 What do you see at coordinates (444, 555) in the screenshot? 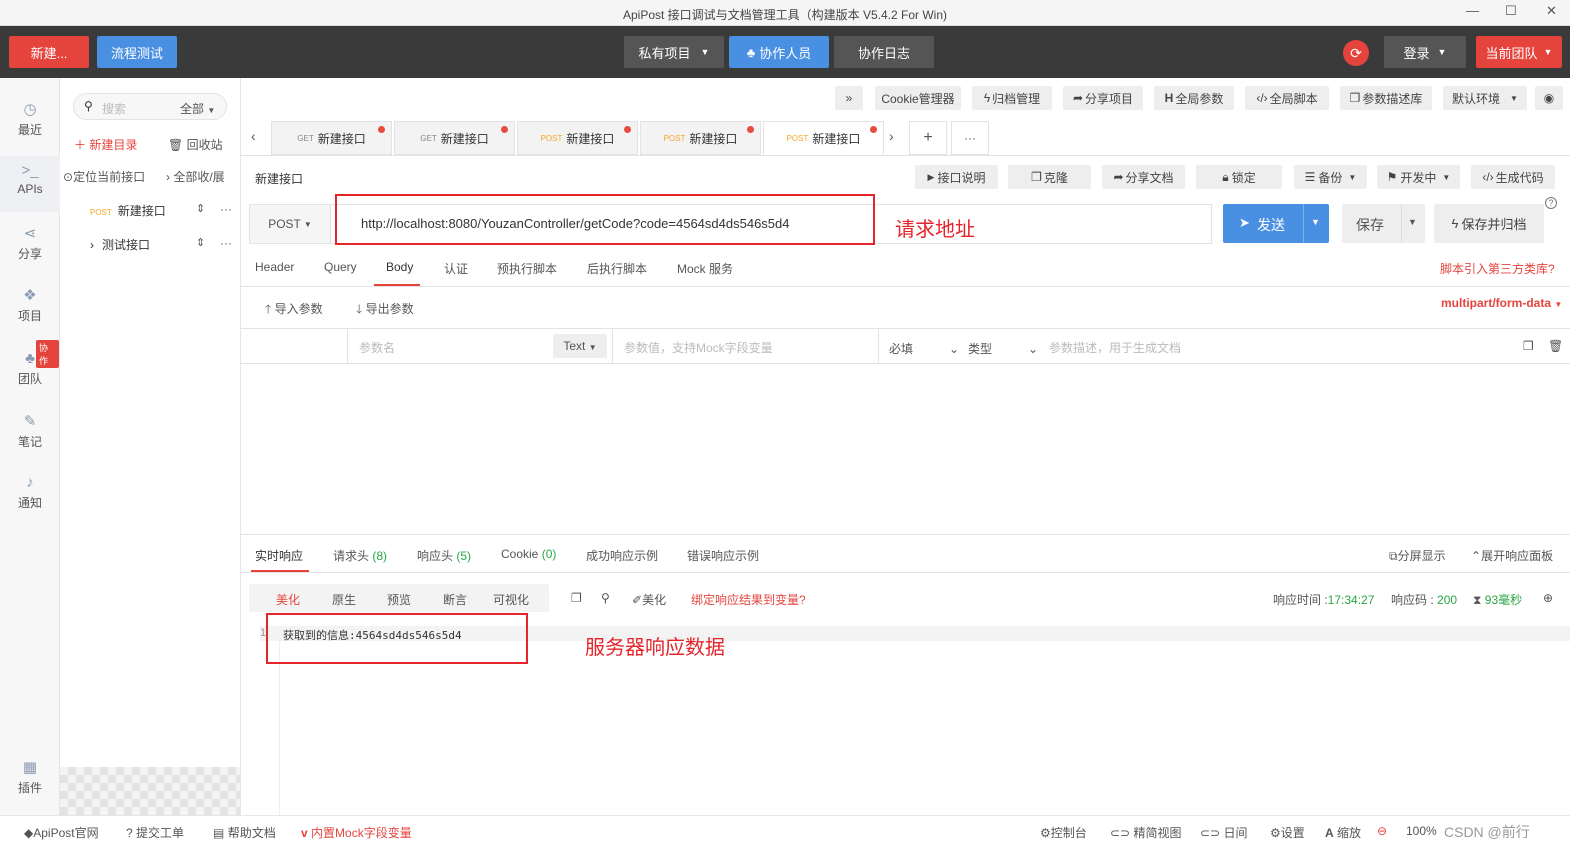
I see `tab-response-headers: 响应头 (5)` at bounding box center [444, 555].